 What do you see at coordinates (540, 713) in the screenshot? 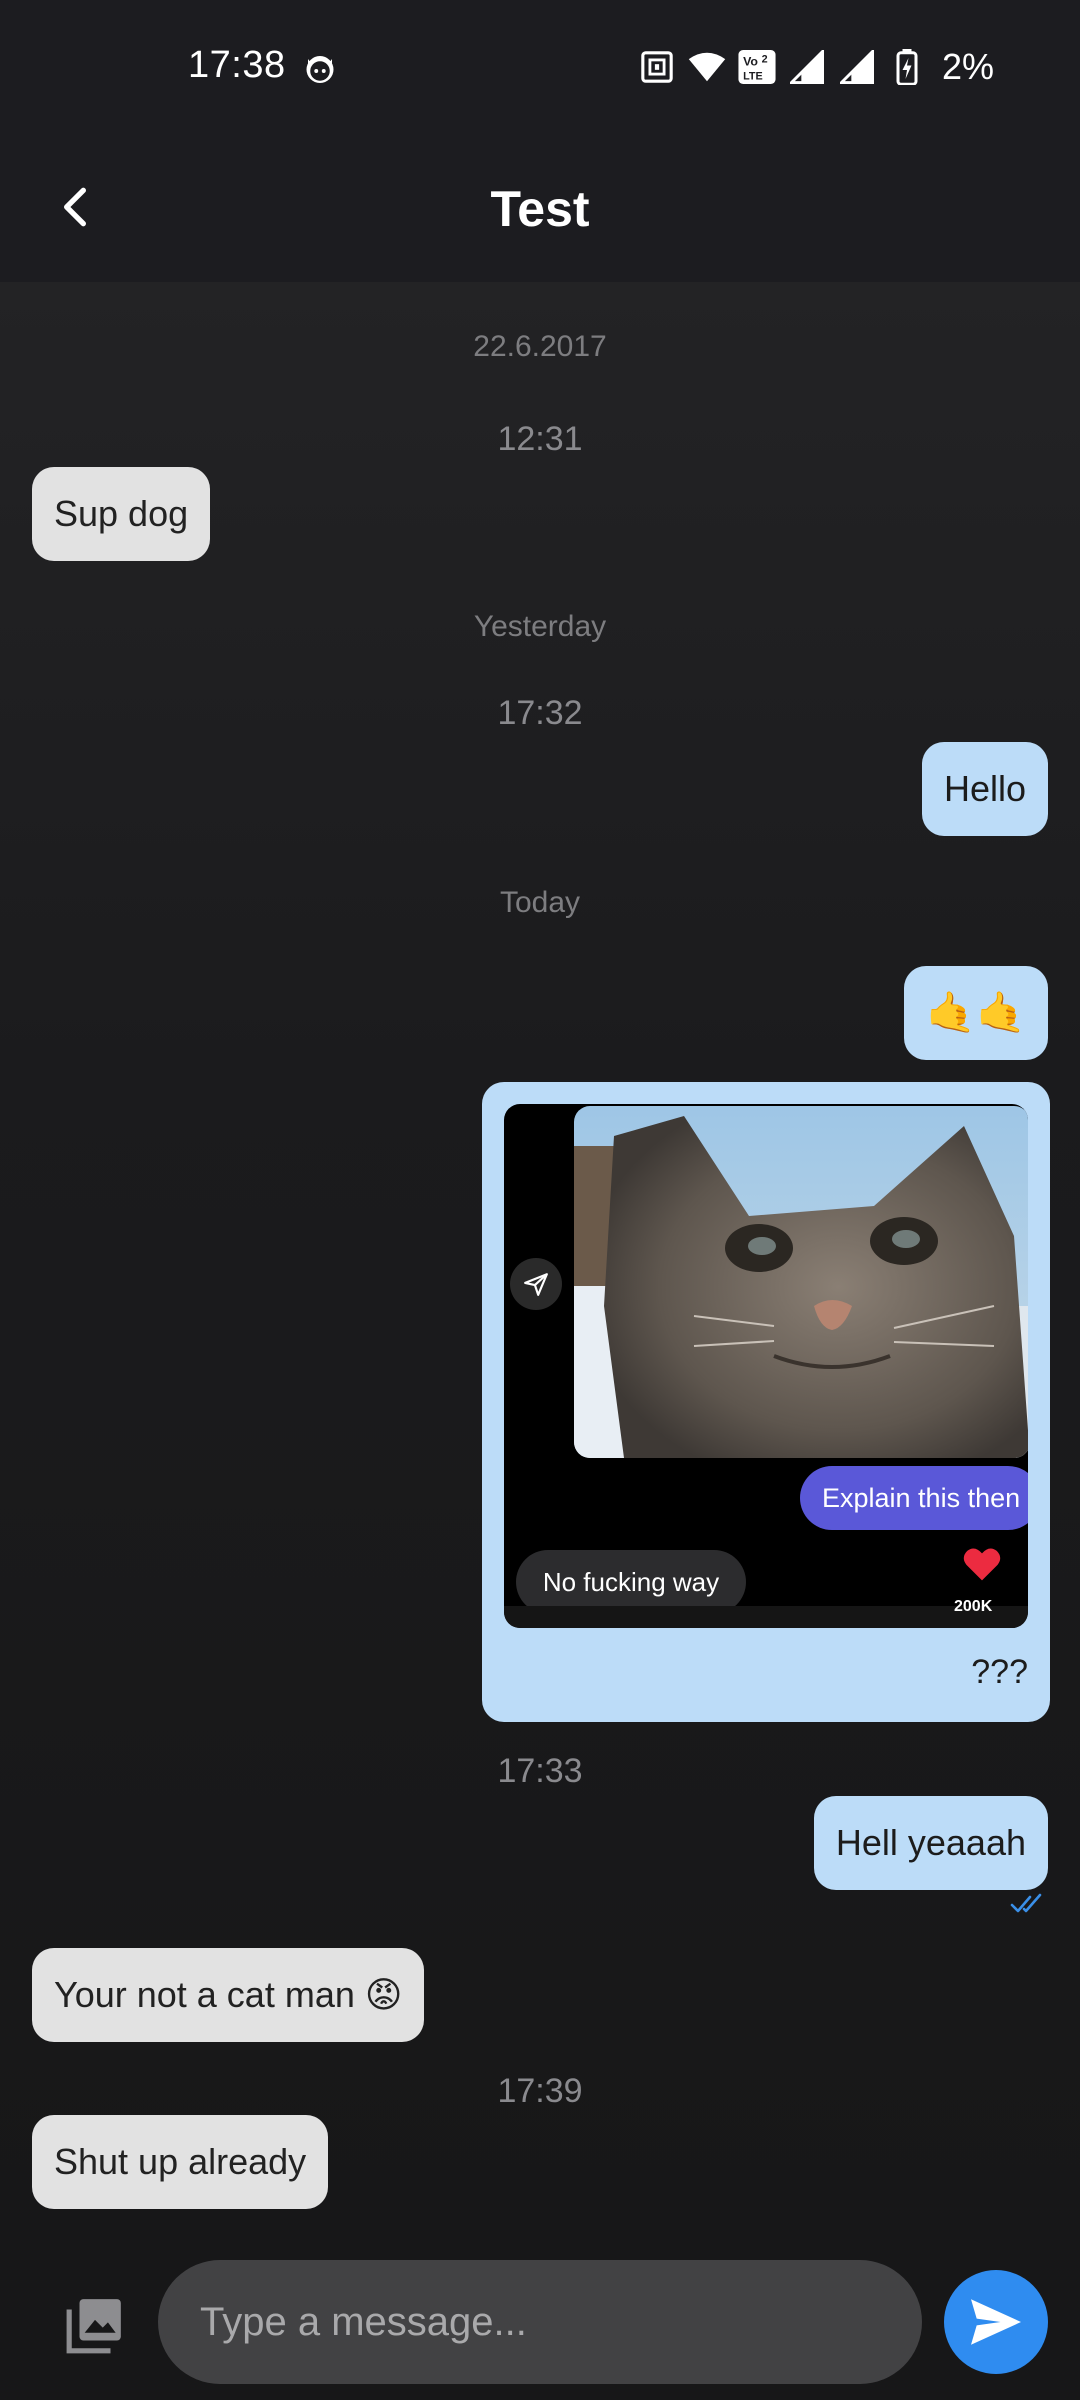
I see `time-separator: 17:32` at bounding box center [540, 713].